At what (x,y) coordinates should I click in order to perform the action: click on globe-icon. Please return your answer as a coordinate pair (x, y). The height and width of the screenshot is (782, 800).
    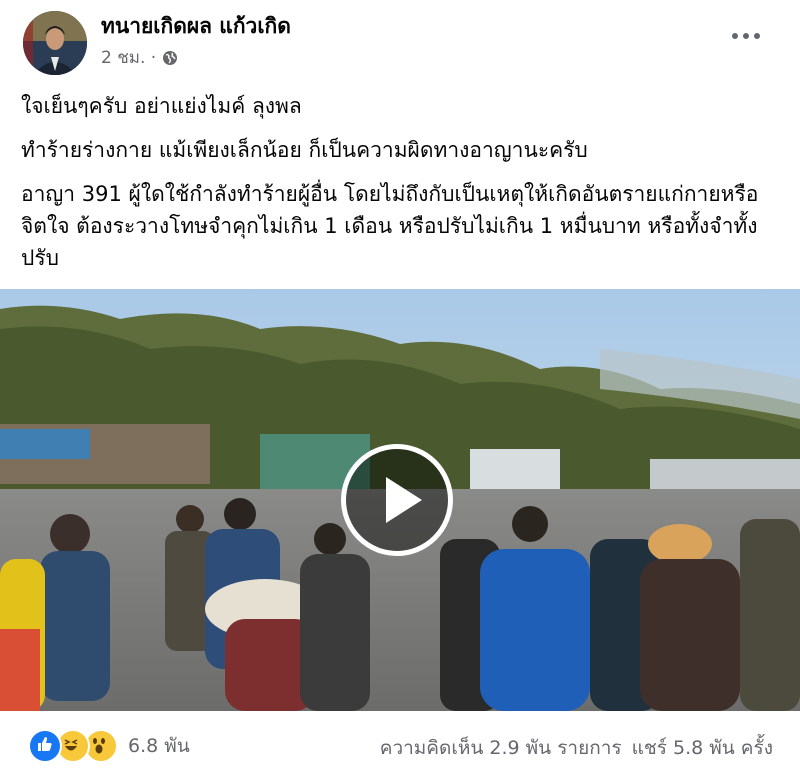
    Looking at the image, I should click on (170, 57).